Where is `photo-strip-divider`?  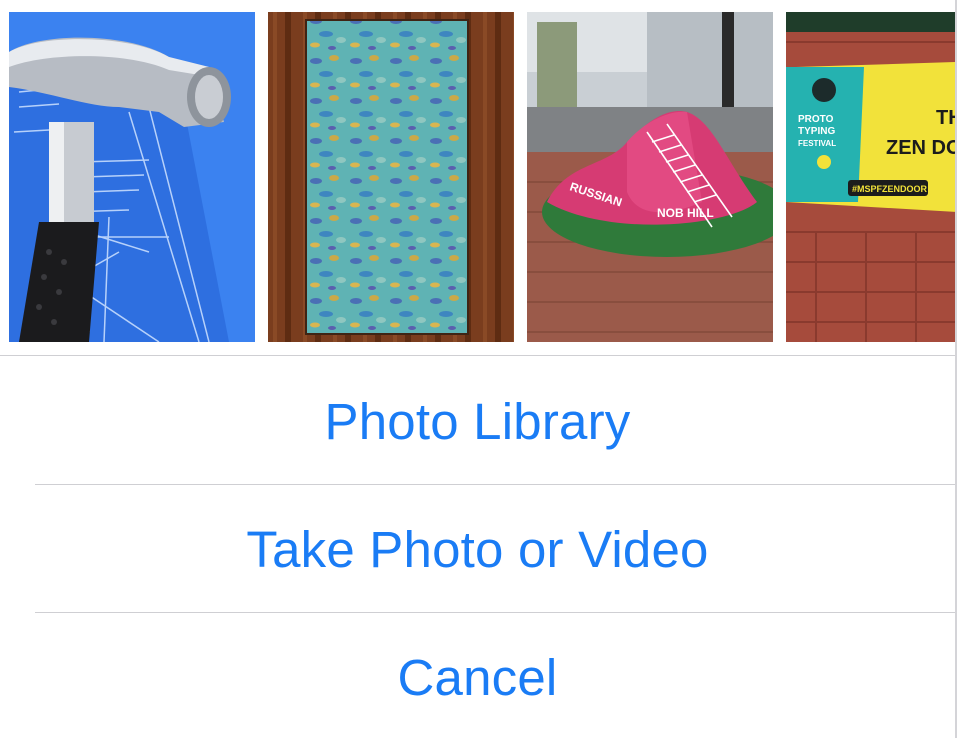
photo-strip-divider is located at coordinates (477, 355).